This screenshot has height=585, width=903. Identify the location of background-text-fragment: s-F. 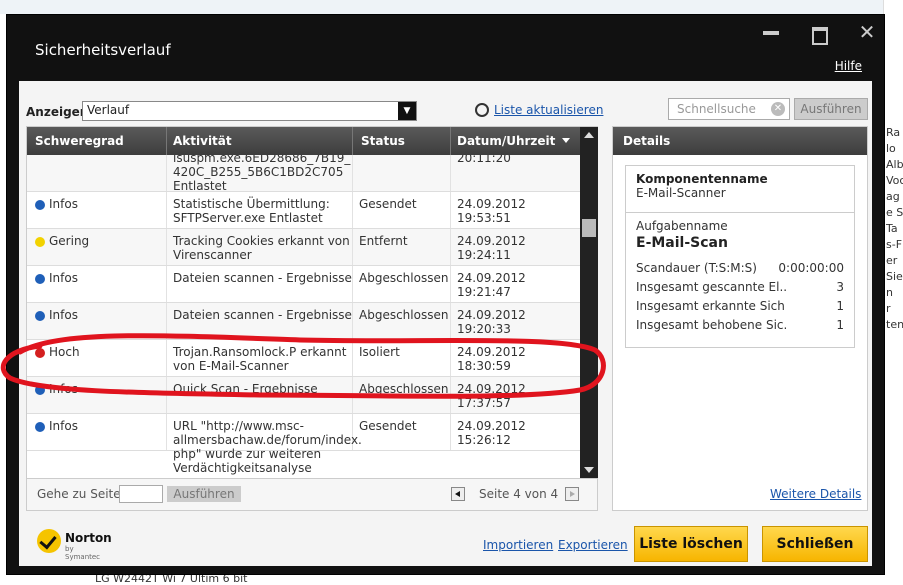
(894, 244).